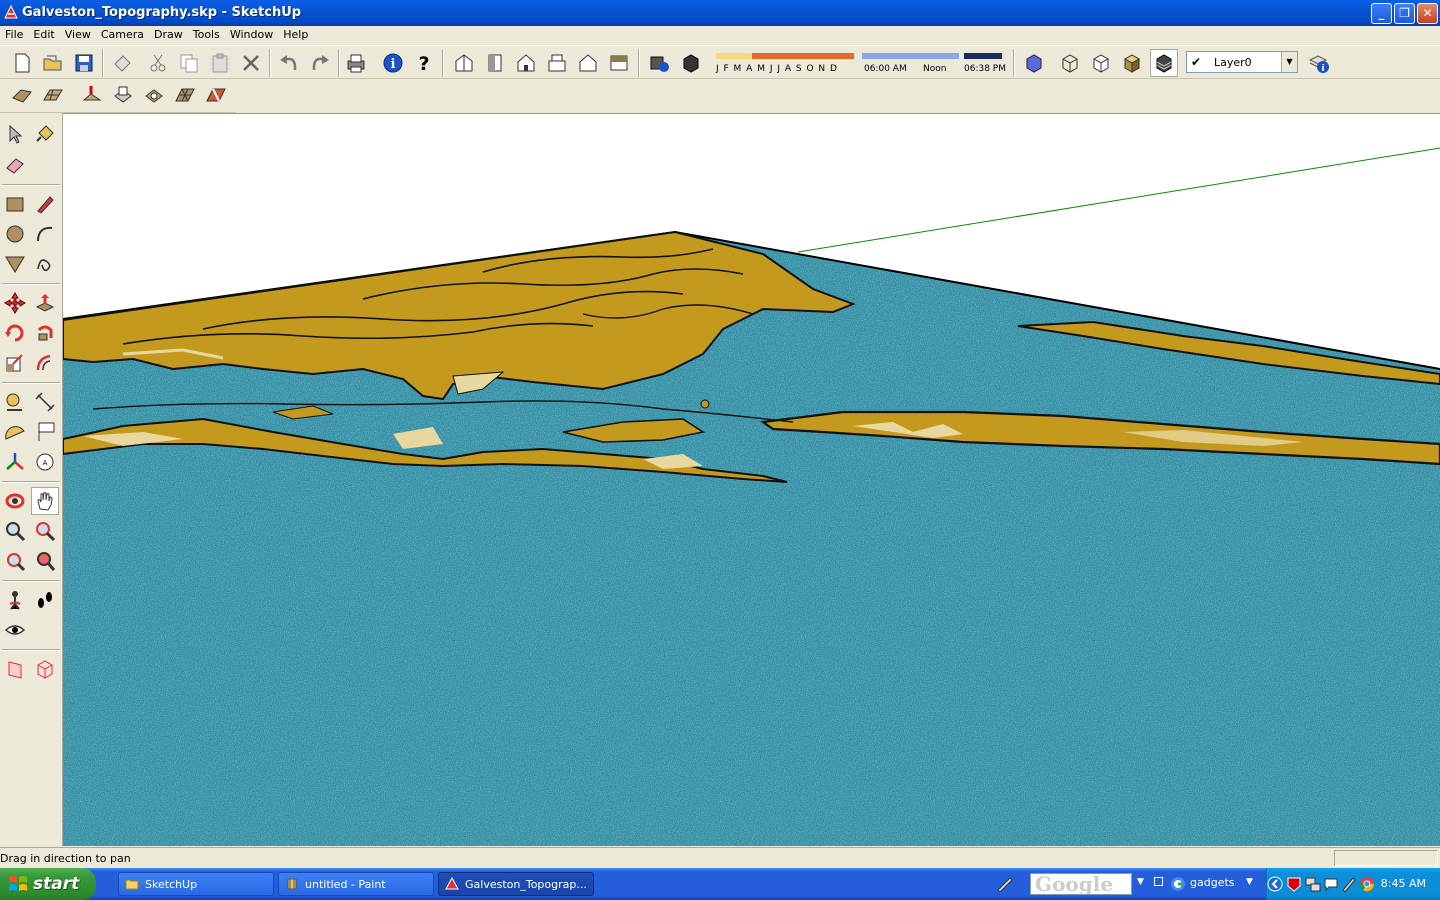 This screenshot has width=1440, height=900. I want to click on right-view-button, so click(557, 63).